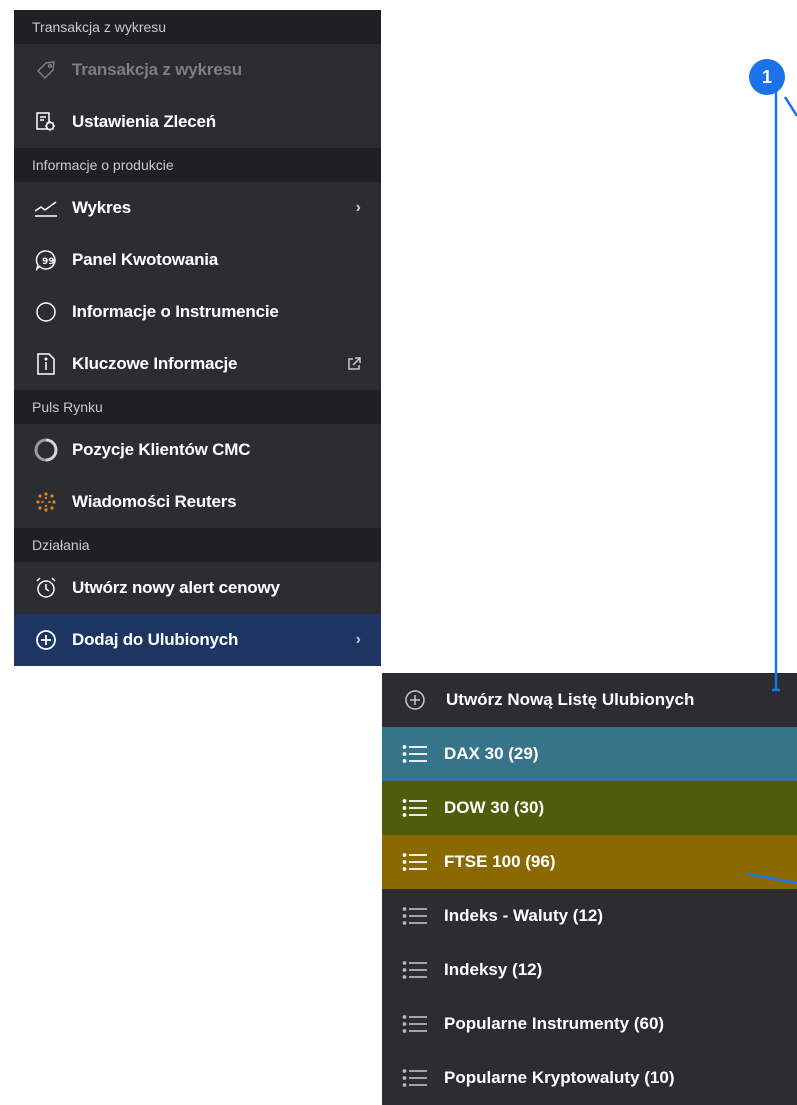 This screenshot has height=1105, width=797. What do you see at coordinates (767, 77) in the screenshot?
I see `callout-badge: 1` at bounding box center [767, 77].